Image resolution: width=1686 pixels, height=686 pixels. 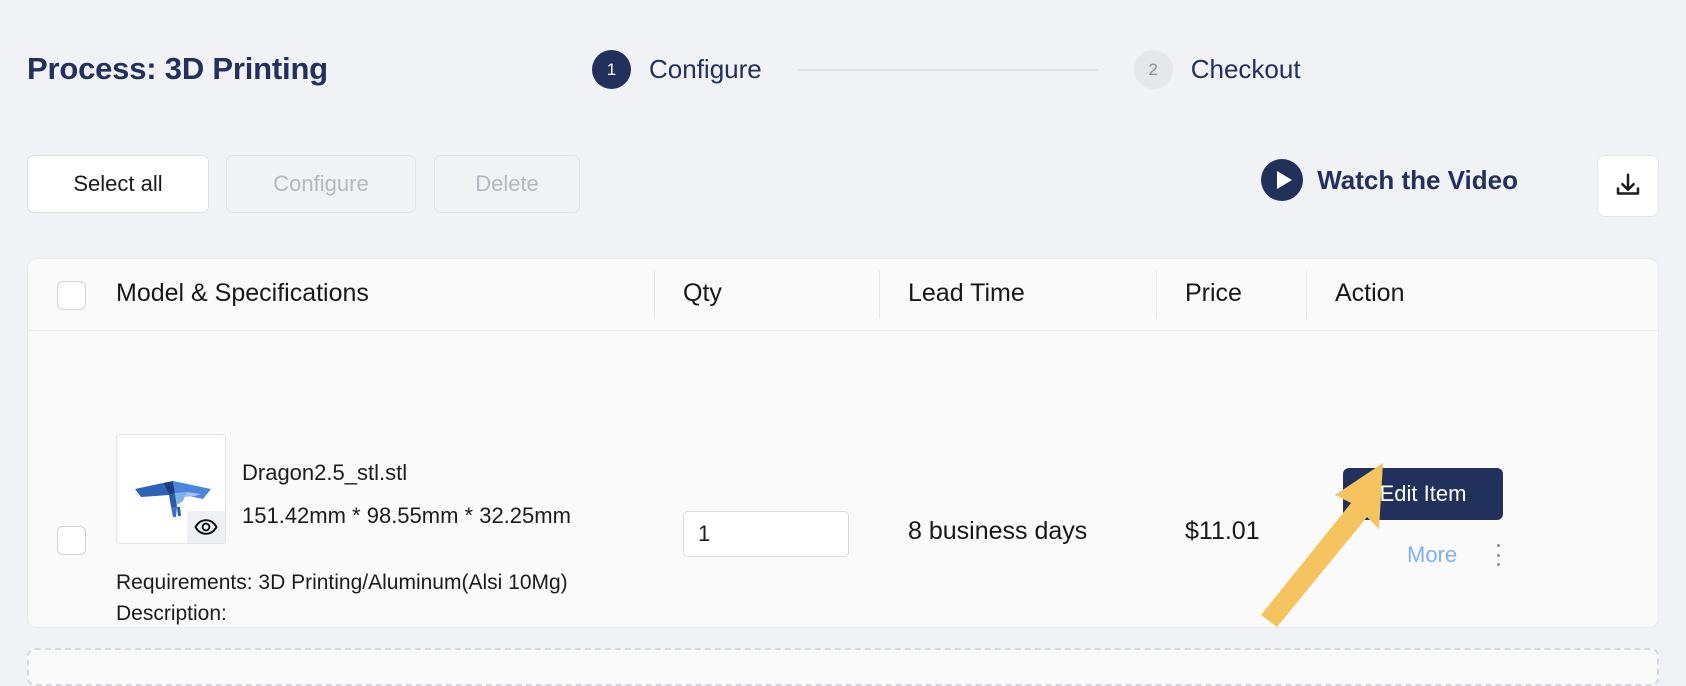 I want to click on row-select-checkbox, so click(x=71, y=540).